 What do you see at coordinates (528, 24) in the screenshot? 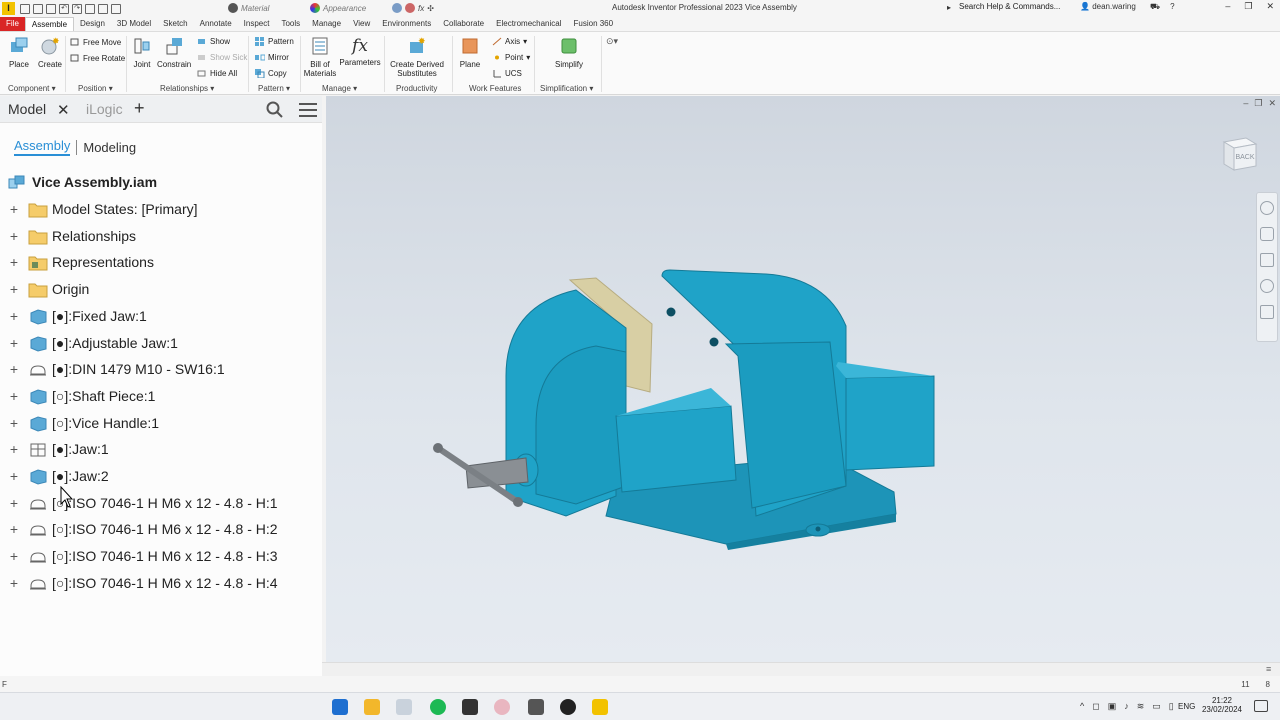
I see `tab-electromechanical: Electromechanical` at bounding box center [528, 24].